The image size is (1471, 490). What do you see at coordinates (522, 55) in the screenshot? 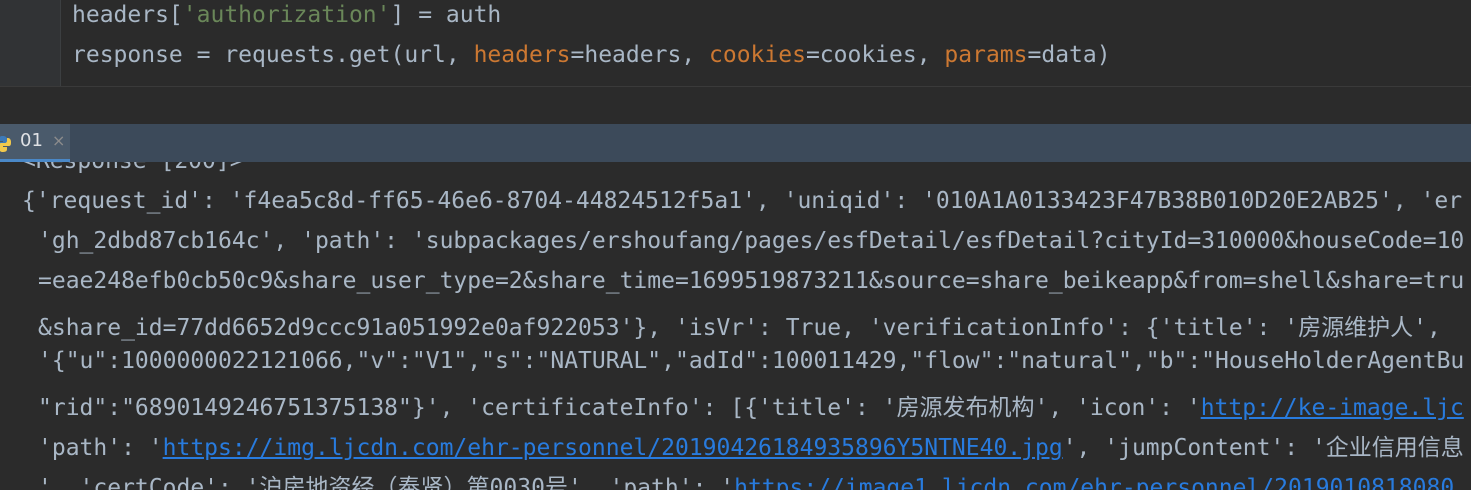
I see `code-keyword-arg: headers` at bounding box center [522, 55].